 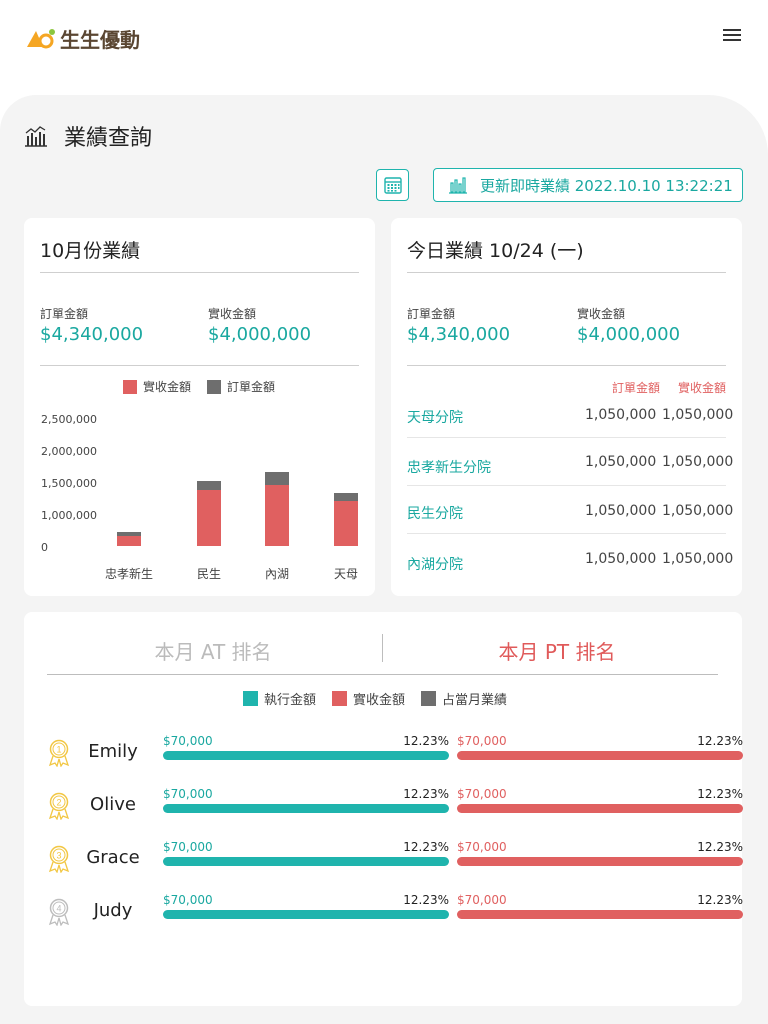 I want to click on rank-medal-icon: 1, so click(x=59, y=753).